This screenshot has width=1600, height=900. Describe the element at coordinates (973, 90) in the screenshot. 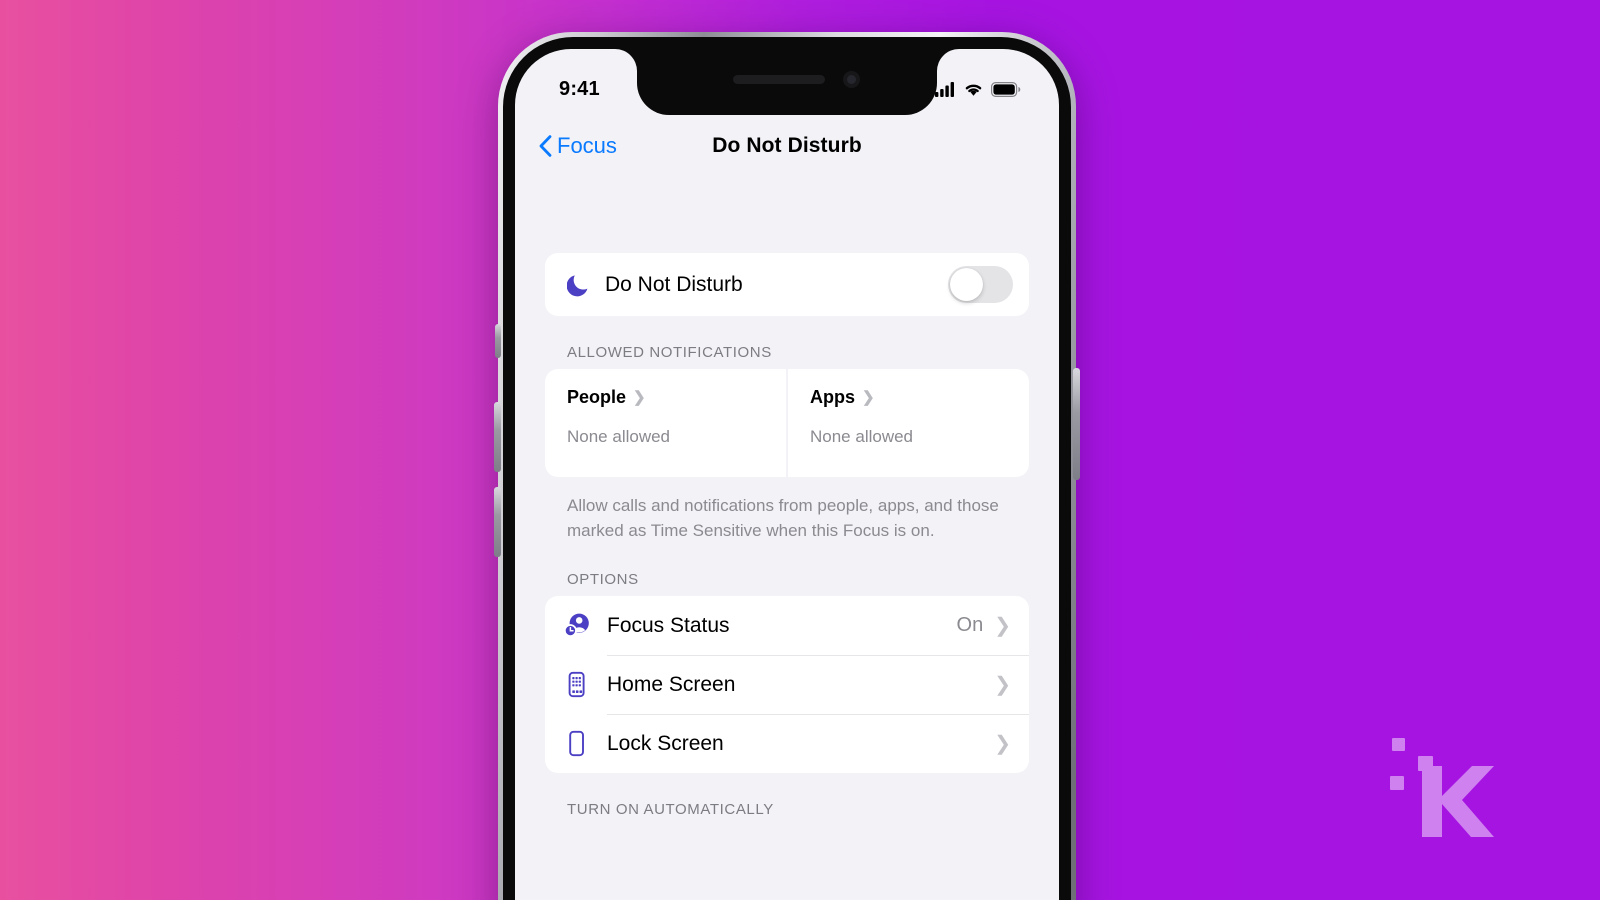

I see `wifi-icon` at that location.